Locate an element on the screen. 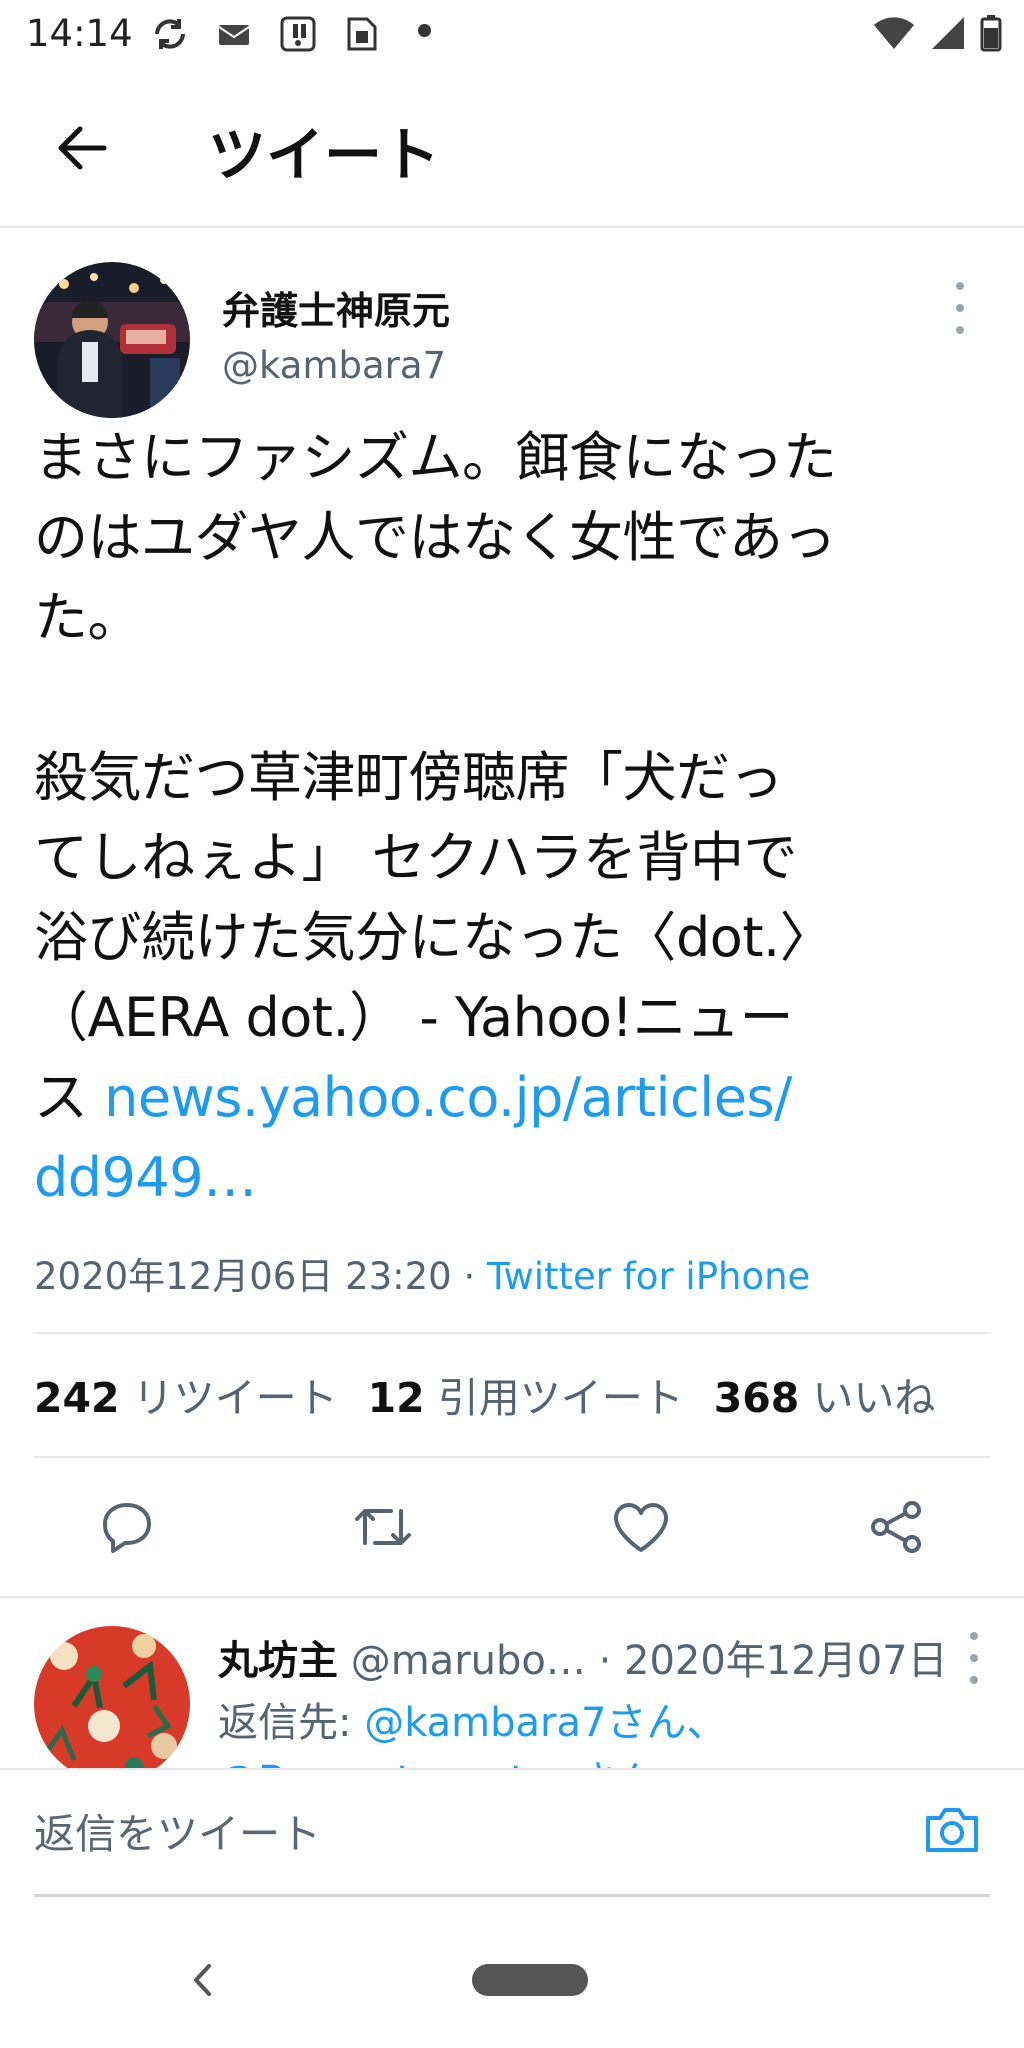 This screenshot has height=2048, width=1024. status-notification-icons is located at coordinates (266, 34).